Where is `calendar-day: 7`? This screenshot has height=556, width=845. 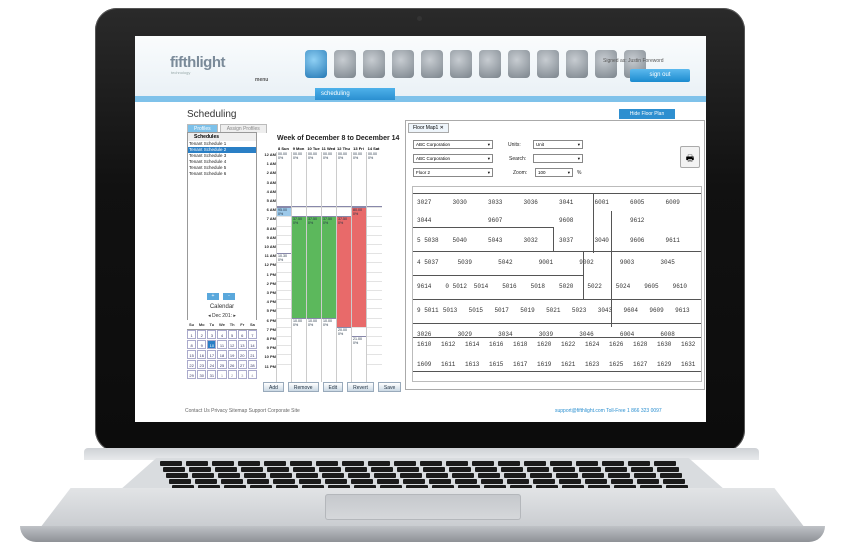
calendar-day: 7 is located at coordinates (252, 334).